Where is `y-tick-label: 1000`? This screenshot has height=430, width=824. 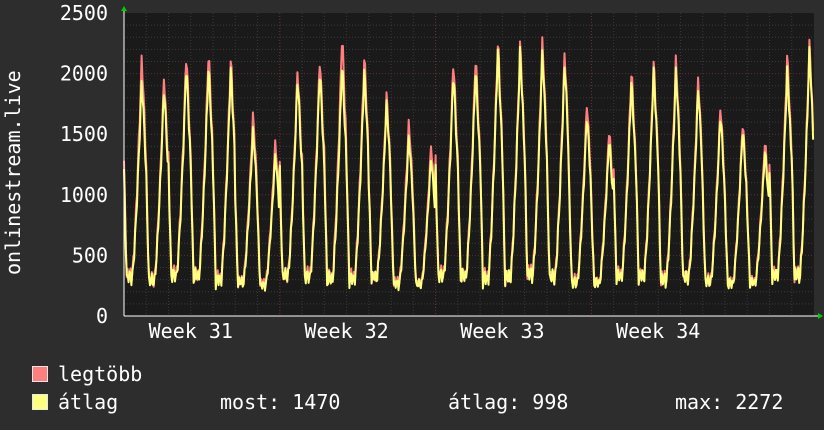 y-tick-label: 1000 is located at coordinates (84, 195).